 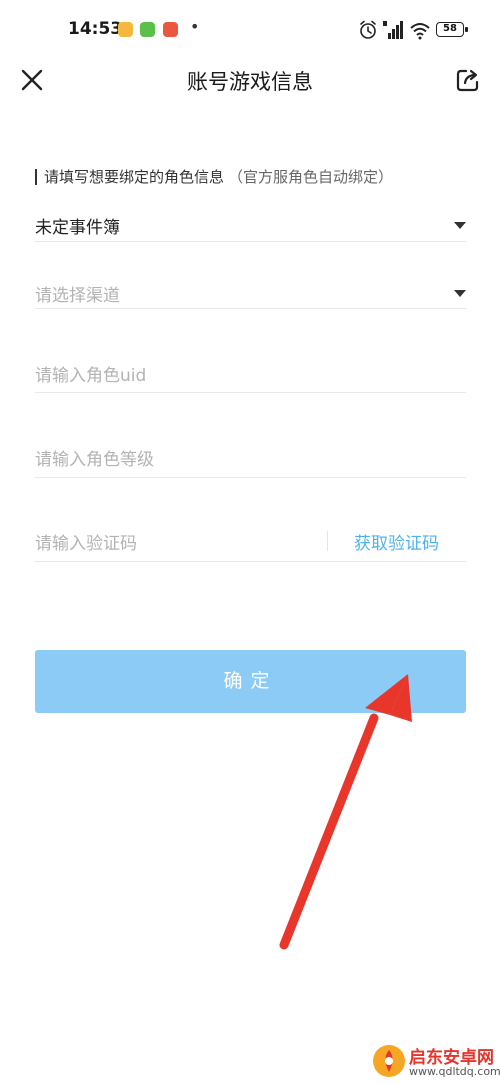 What do you see at coordinates (91, 376) in the screenshot?
I see `uid-input-placeholder: 请输入角色uid` at bounding box center [91, 376].